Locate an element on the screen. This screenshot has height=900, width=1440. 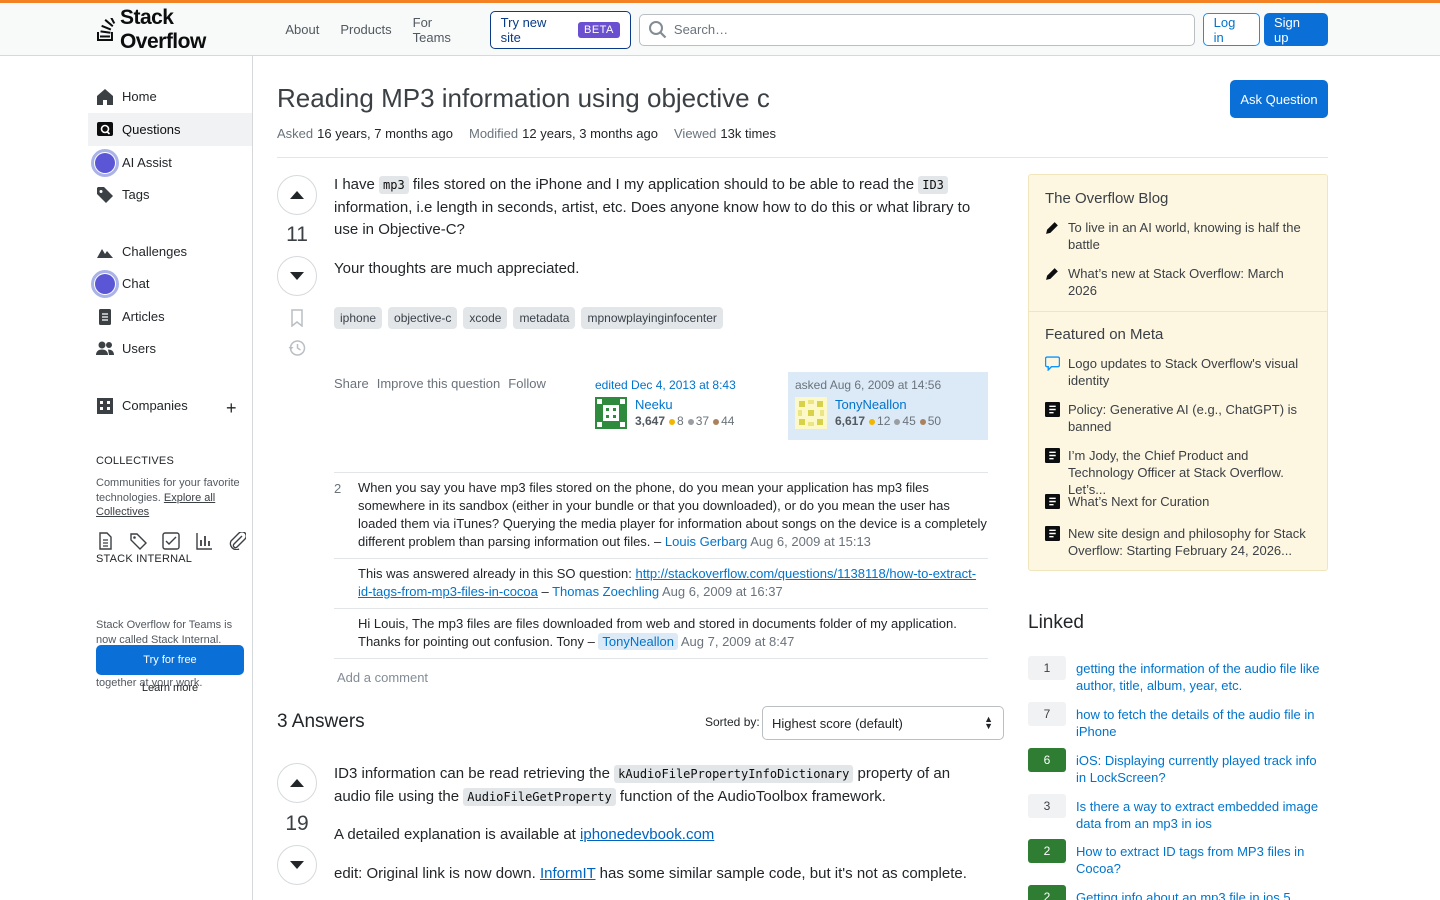
sort-select: Highest score (default) ▲ ▼ is located at coordinates (883, 723).